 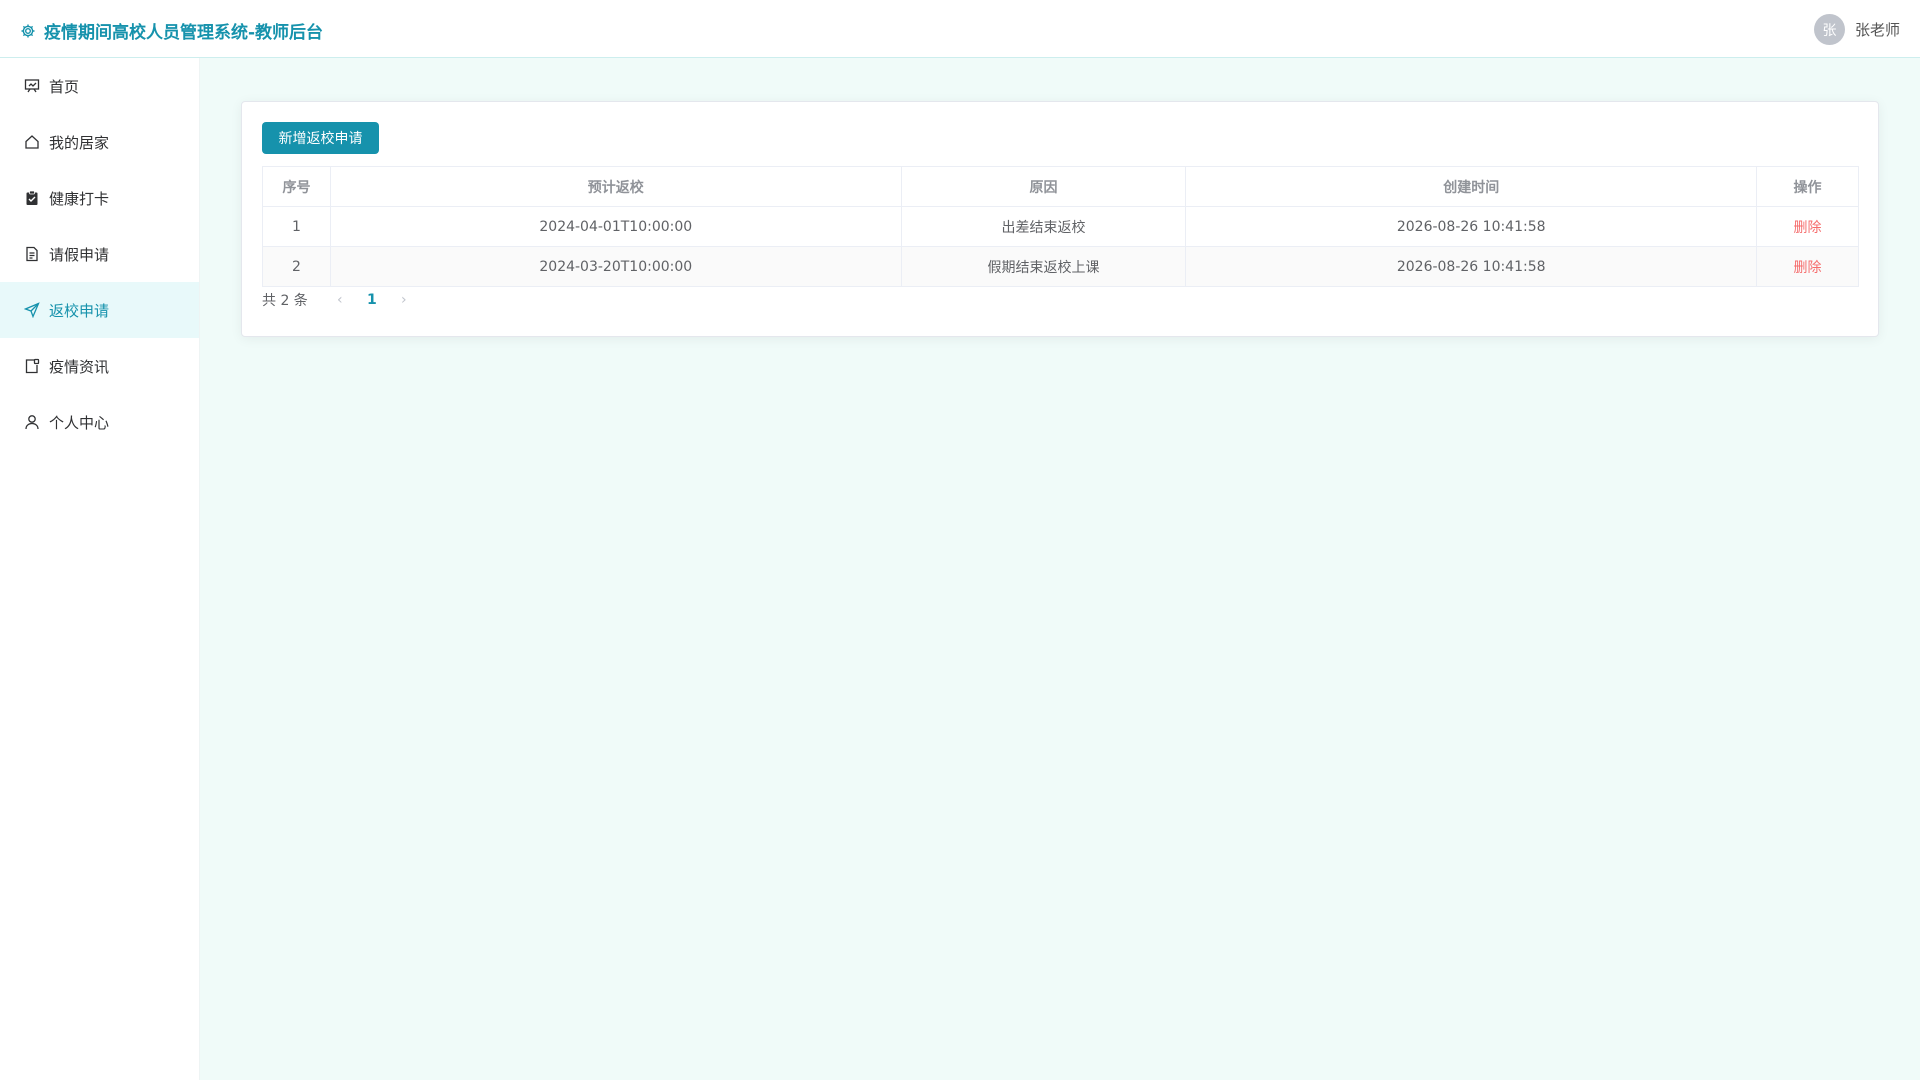 I want to click on table-header-row: 序号 预计返校 原因 创建时间 操作, so click(x=1060, y=186).